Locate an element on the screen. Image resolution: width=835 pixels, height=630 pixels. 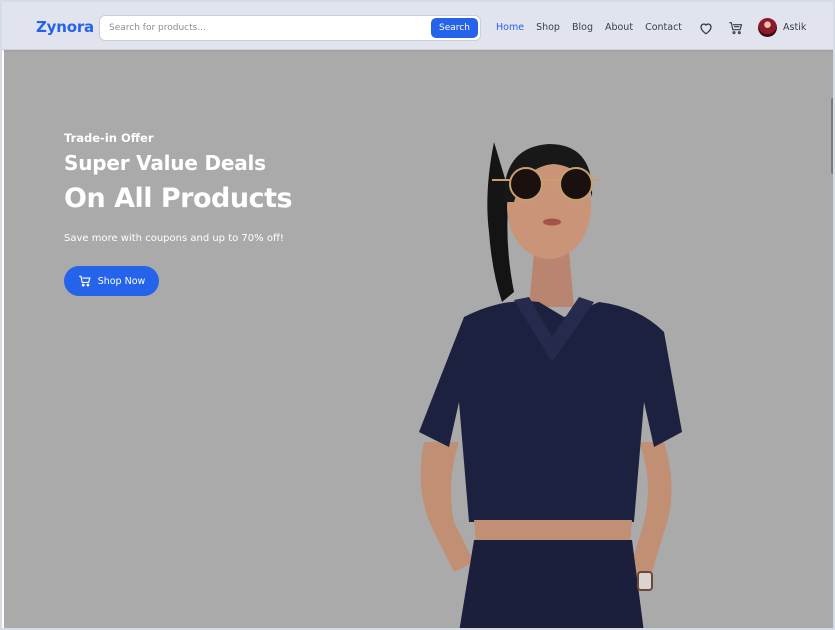
scrollbar is located at coordinates (832, 136).